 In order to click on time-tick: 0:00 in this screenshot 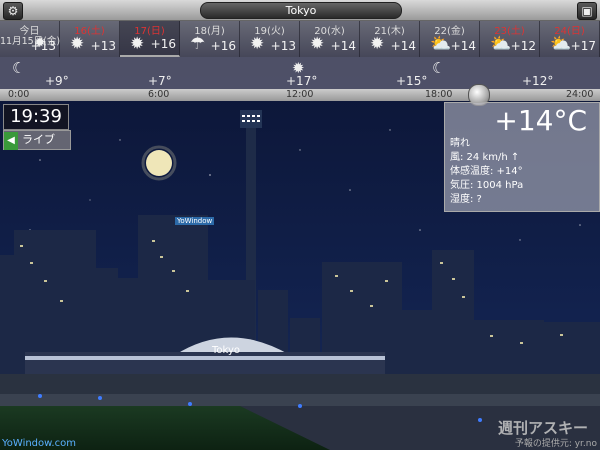, I will do `click(19, 94)`.